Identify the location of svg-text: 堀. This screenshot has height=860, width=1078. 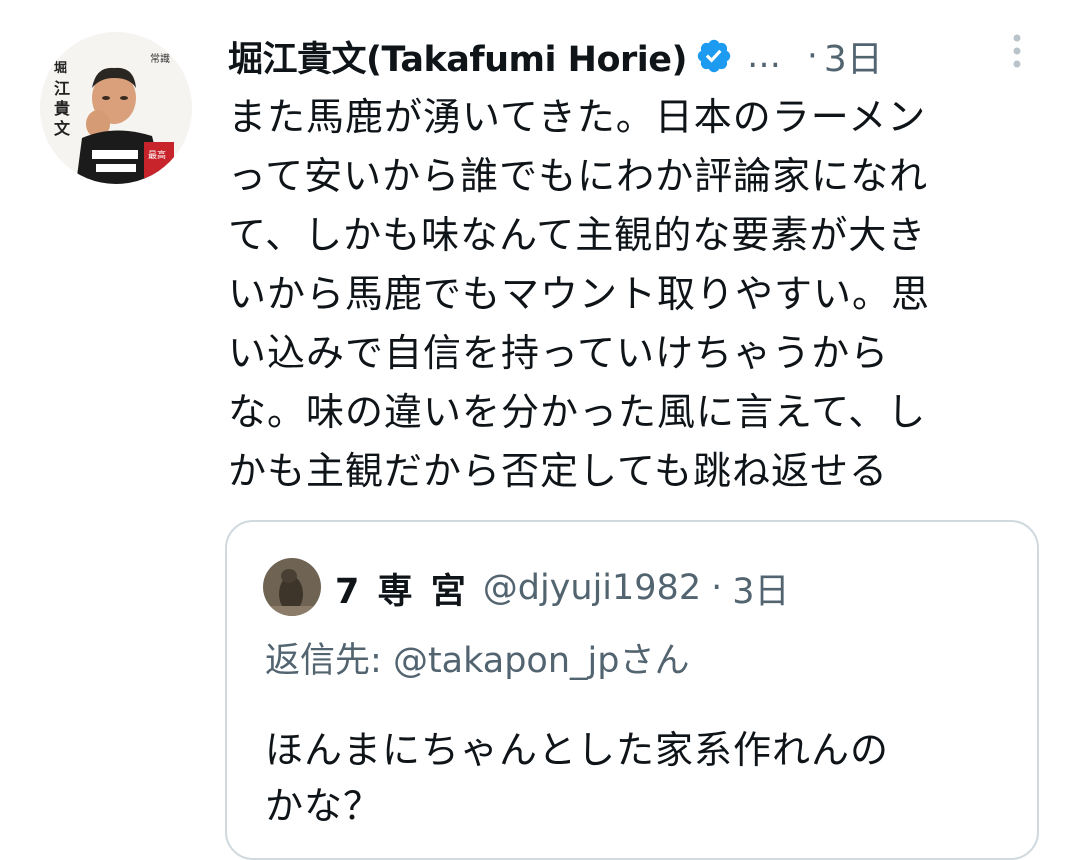
(60, 68).